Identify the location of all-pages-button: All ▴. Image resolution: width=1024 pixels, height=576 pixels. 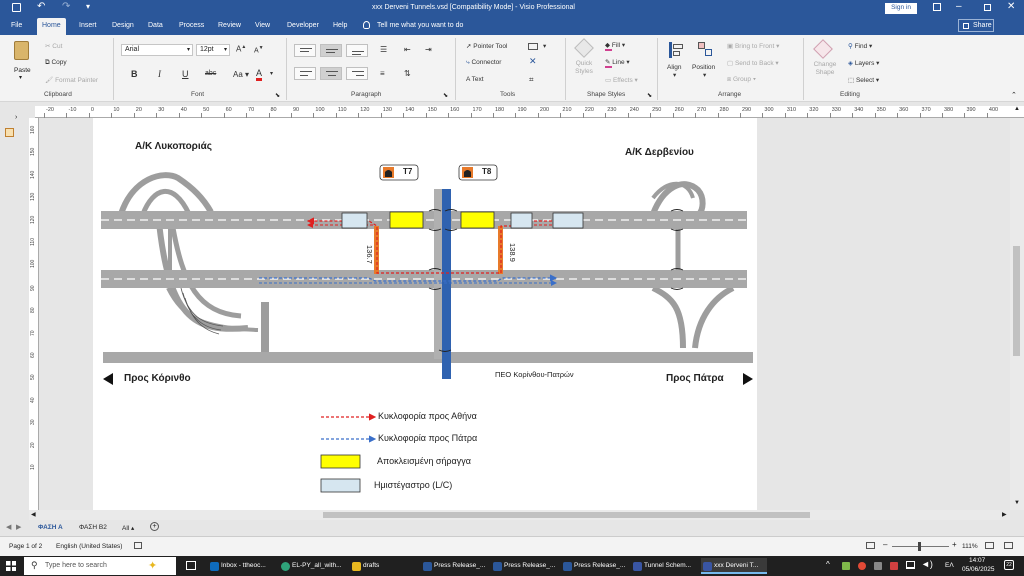
(128, 528).